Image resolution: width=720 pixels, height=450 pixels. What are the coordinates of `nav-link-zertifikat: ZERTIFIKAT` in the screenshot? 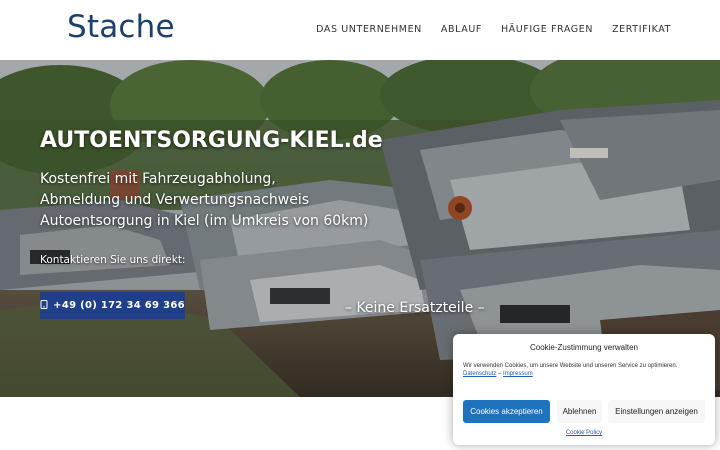 It's located at (641, 29).